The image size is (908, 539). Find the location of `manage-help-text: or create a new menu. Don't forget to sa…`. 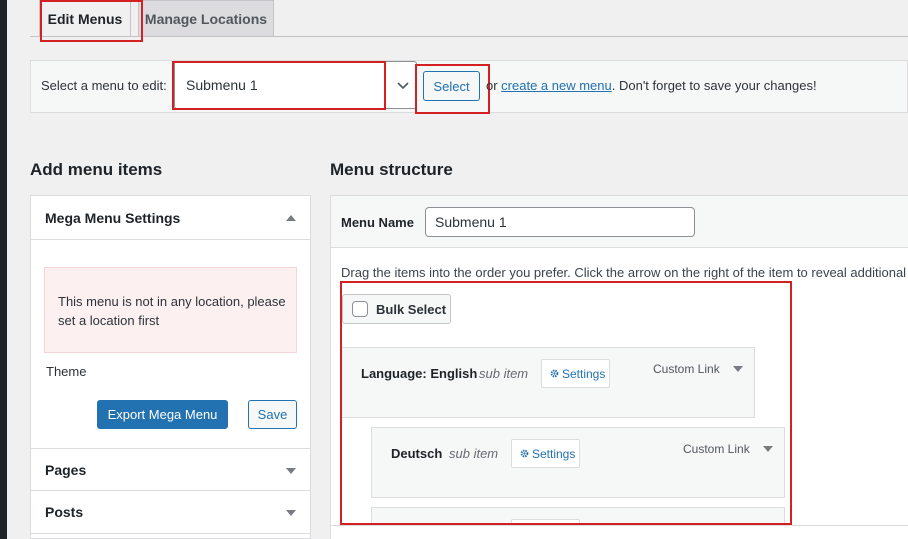

manage-help-text: or create a new menu. Don't forget to sa… is located at coordinates (651, 85).